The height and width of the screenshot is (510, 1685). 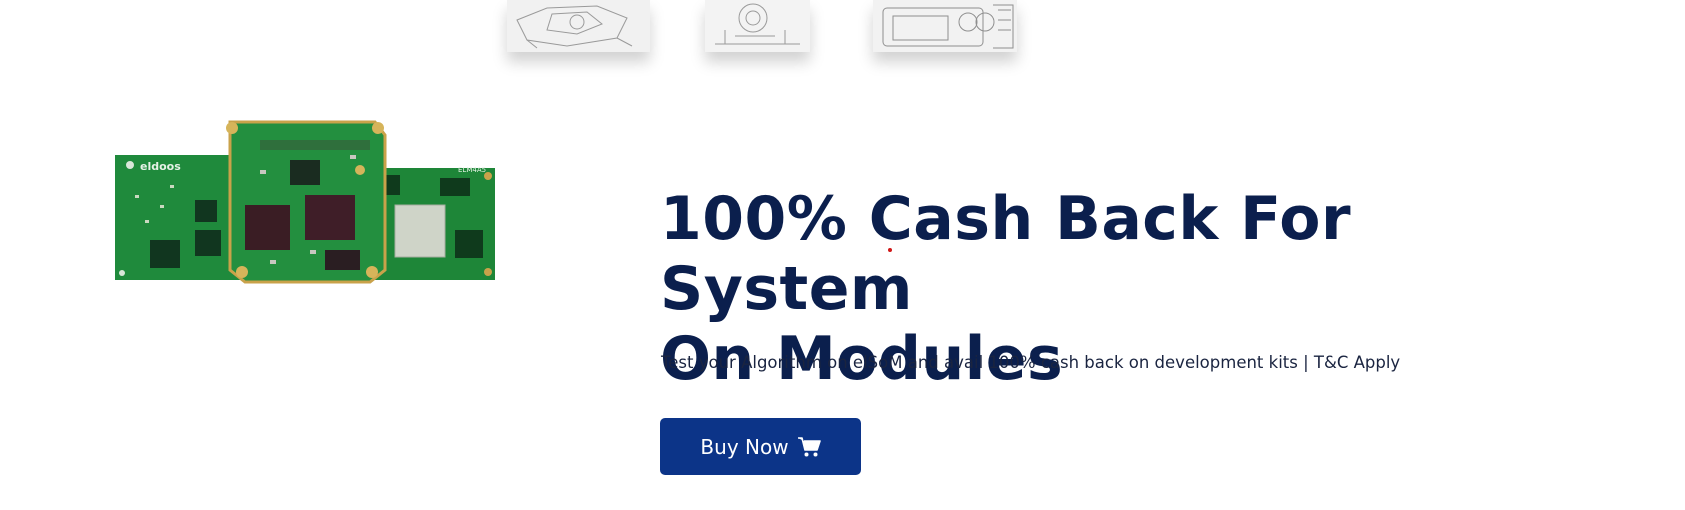 What do you see at coordinates (1006, 254) in the screenshot?
I see `headline-line-1: 100% Cash Back For System` at bounding box center [1006, 254].